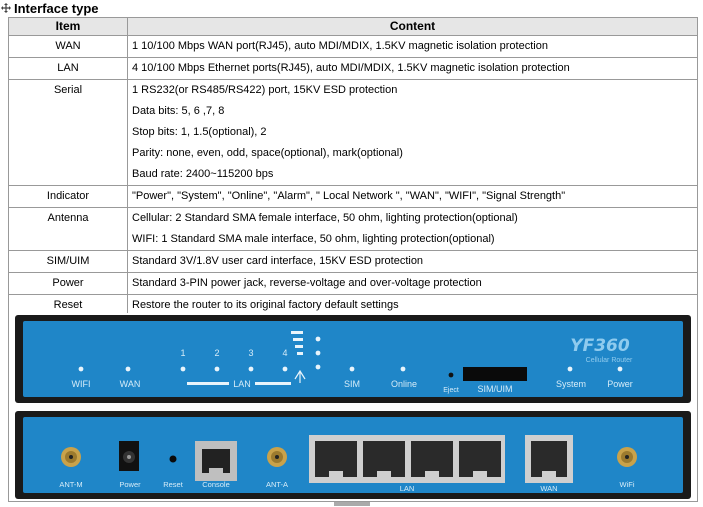 The width and height of the screenshot is (703, 507). What do you see at coordinates (203, 174) in the screenshot?
I see `content-line: Baud rate: 2400~115200 bps` at bounding box center [203, 174].